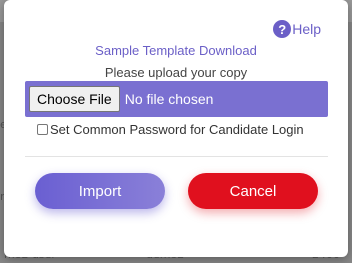 This screenshot has width=352, height=263. I want to click on question-circle-icon: ?, so click(282, 29).